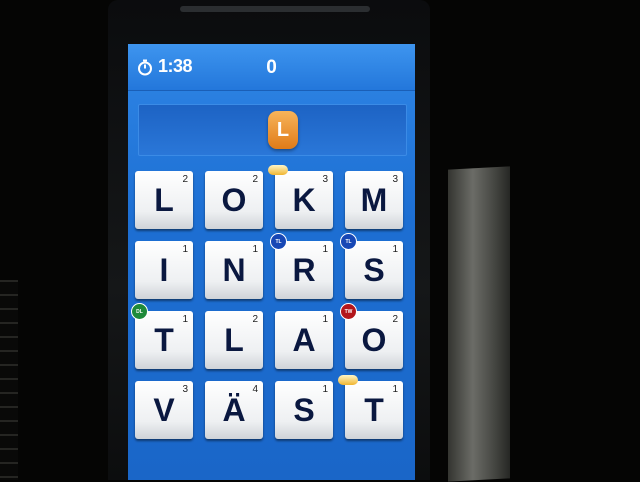 The width and height of the screenshot is (640, 482). What do you see at coordinates (275, 9) in the screenshot?
I see `phone-speaker` at bounding box center [275, 9].